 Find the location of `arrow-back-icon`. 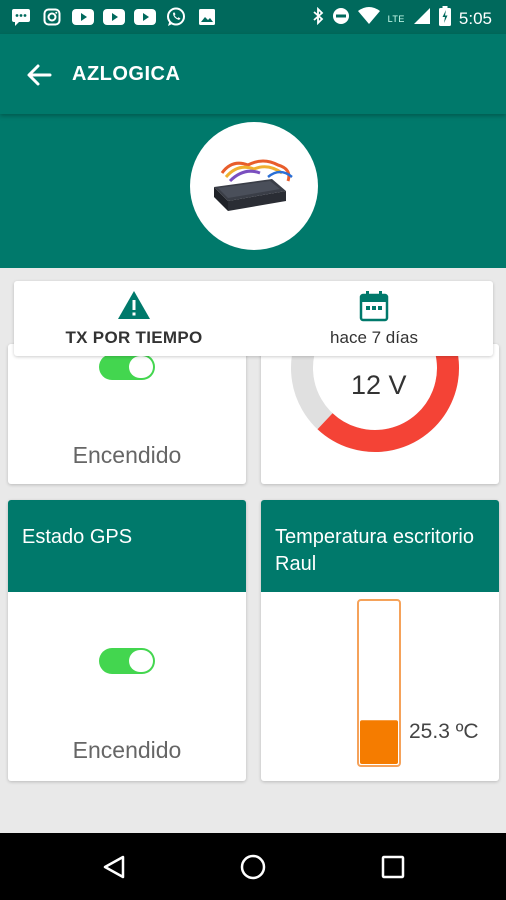

arrow-back-icon is located at coordinates (39, 75).